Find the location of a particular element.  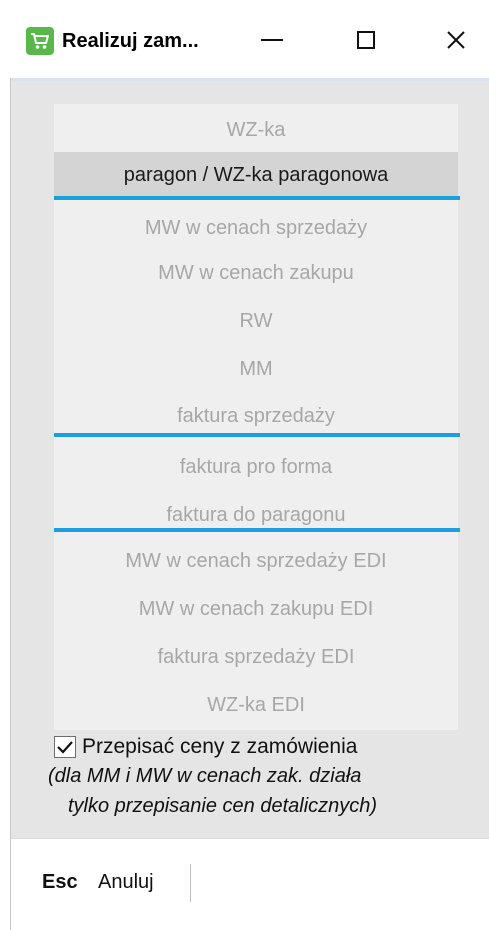

close-button is located at coordinates (456, 40).